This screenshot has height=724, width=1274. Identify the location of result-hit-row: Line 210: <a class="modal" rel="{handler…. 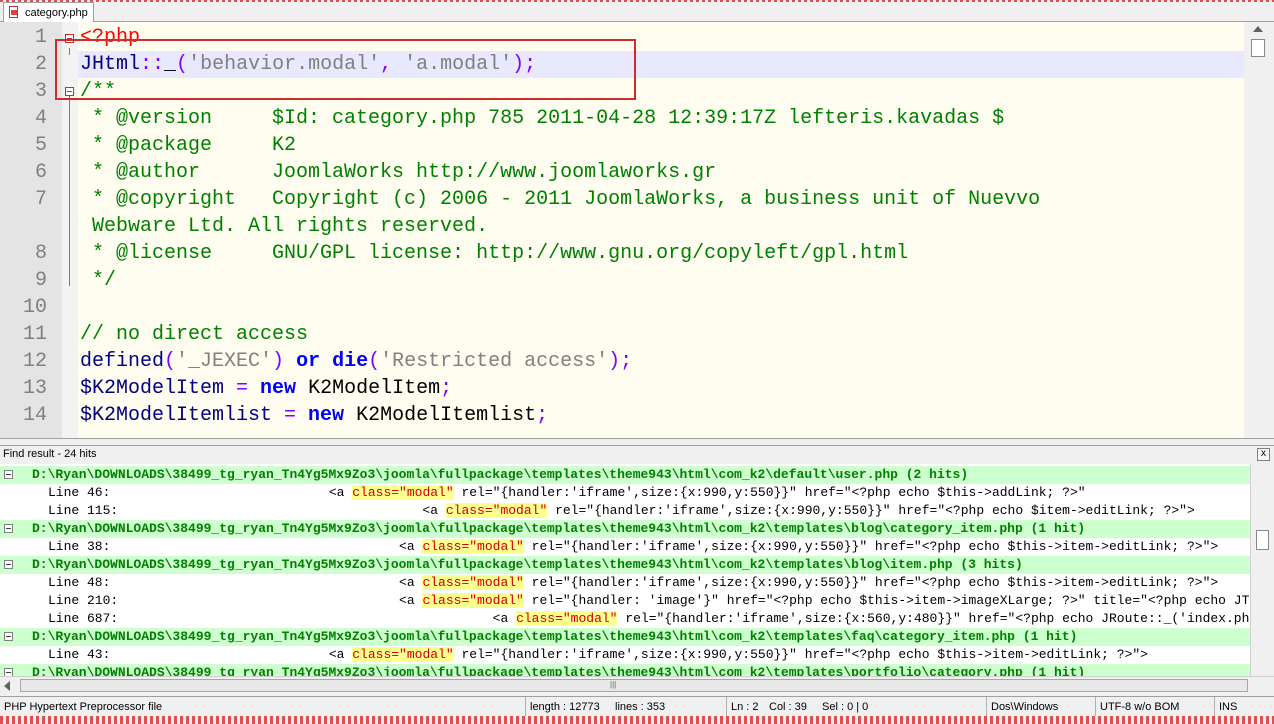
(625, 601).